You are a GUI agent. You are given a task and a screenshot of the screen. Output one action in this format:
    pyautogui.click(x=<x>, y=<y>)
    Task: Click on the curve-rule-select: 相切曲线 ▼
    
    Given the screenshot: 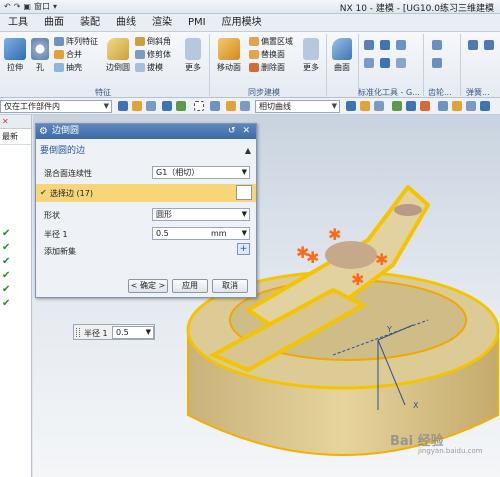 What is the action you would take?
    pyautogui.click(x=297, y=106)
    